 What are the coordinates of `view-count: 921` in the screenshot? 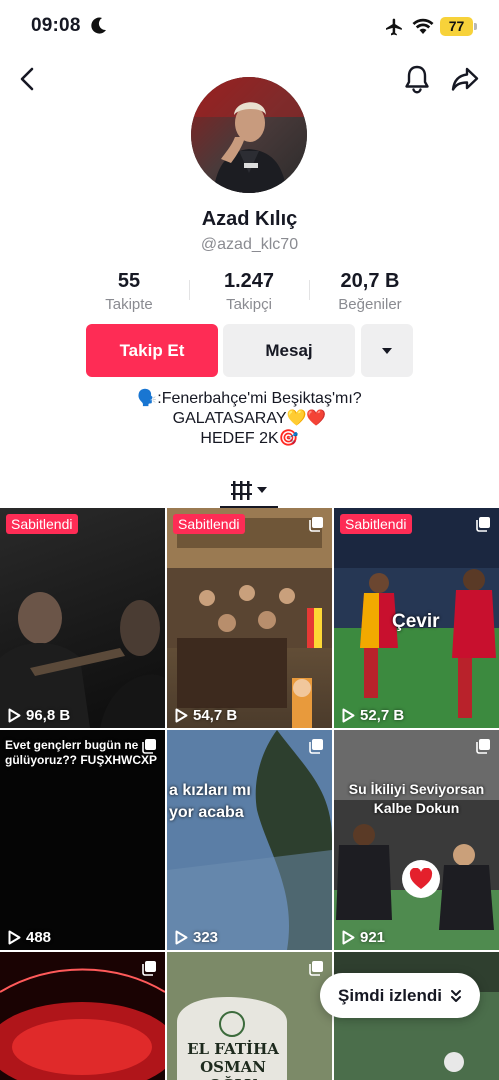 It's located at (363, 937).